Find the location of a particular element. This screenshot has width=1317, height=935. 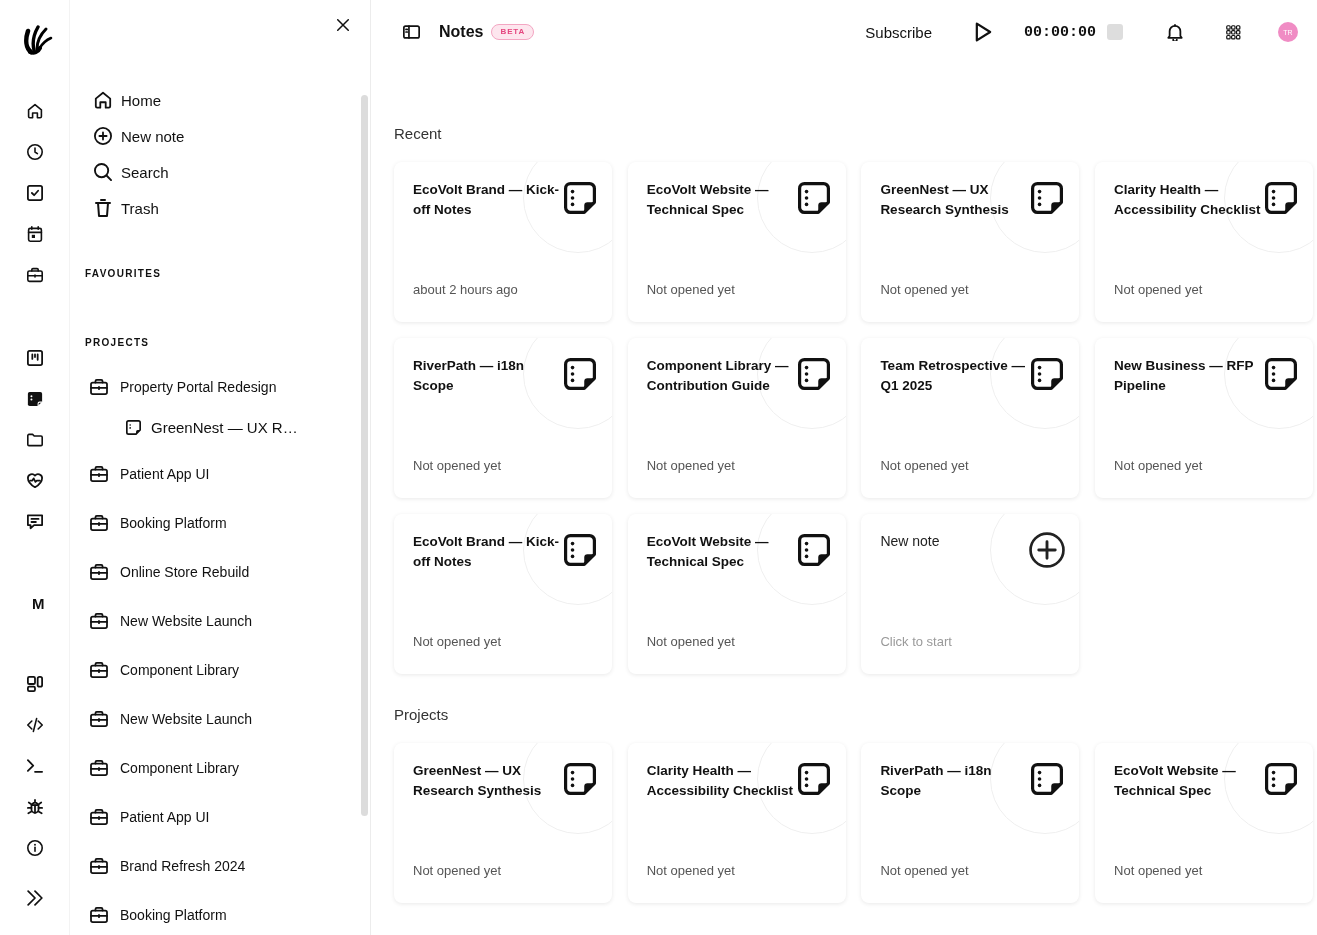

card-meta: about 2 hours ago is located at coordinates (466, 290).